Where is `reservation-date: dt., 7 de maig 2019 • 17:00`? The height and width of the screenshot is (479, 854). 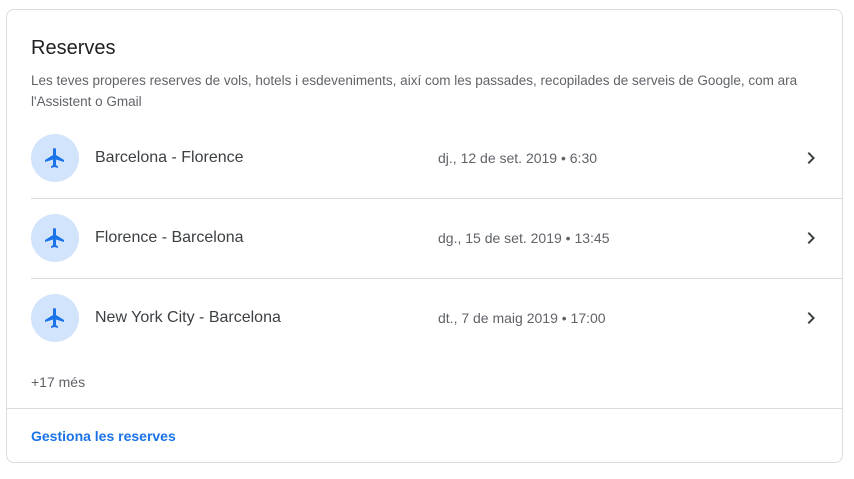 reservation-date: dt., 7 de maig 2019 • 17:00 is located at coordinates (522, 318).